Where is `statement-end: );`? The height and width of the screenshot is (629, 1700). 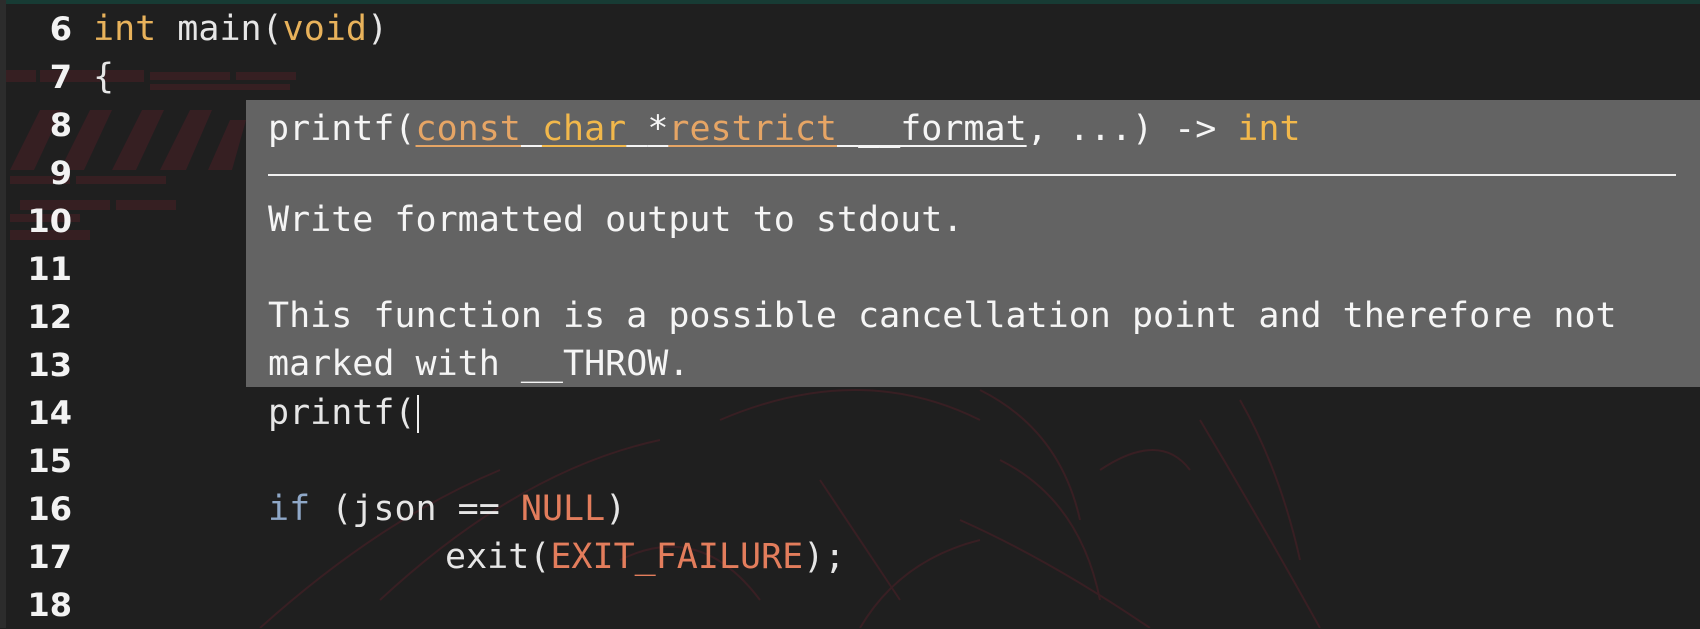
statement-end: ); is located at coordinates (824, 557).